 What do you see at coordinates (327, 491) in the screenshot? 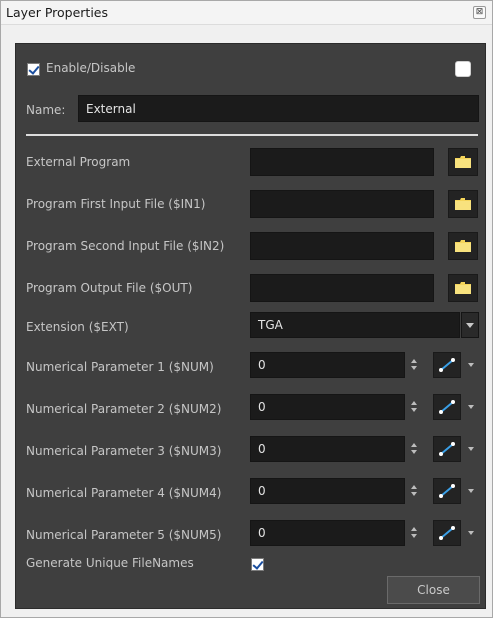
I see `num-param-4-input: 0` at bounding box center [327, 491].